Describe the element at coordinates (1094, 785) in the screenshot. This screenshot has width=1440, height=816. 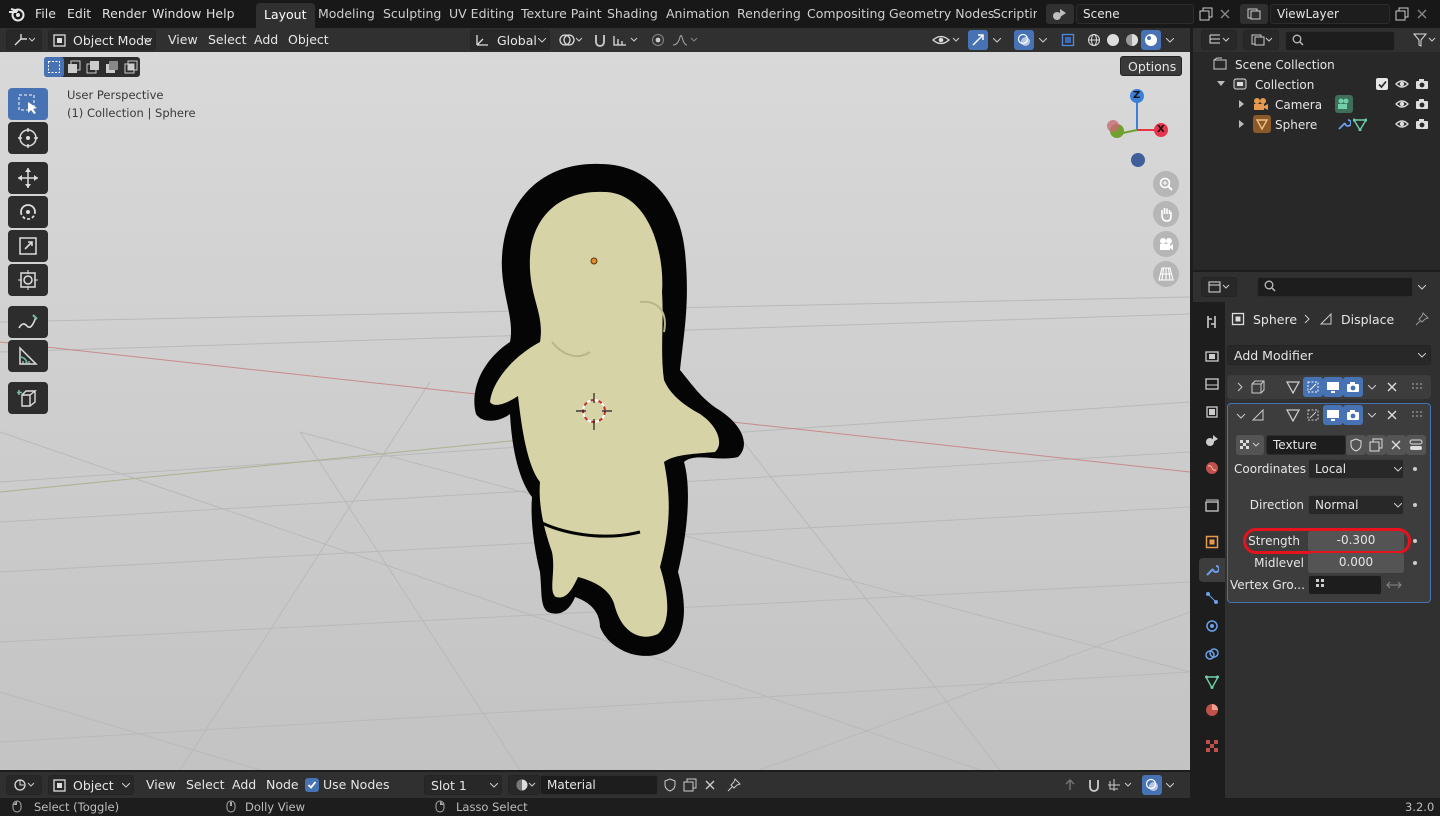
I see `node-snap-icon` at that location.